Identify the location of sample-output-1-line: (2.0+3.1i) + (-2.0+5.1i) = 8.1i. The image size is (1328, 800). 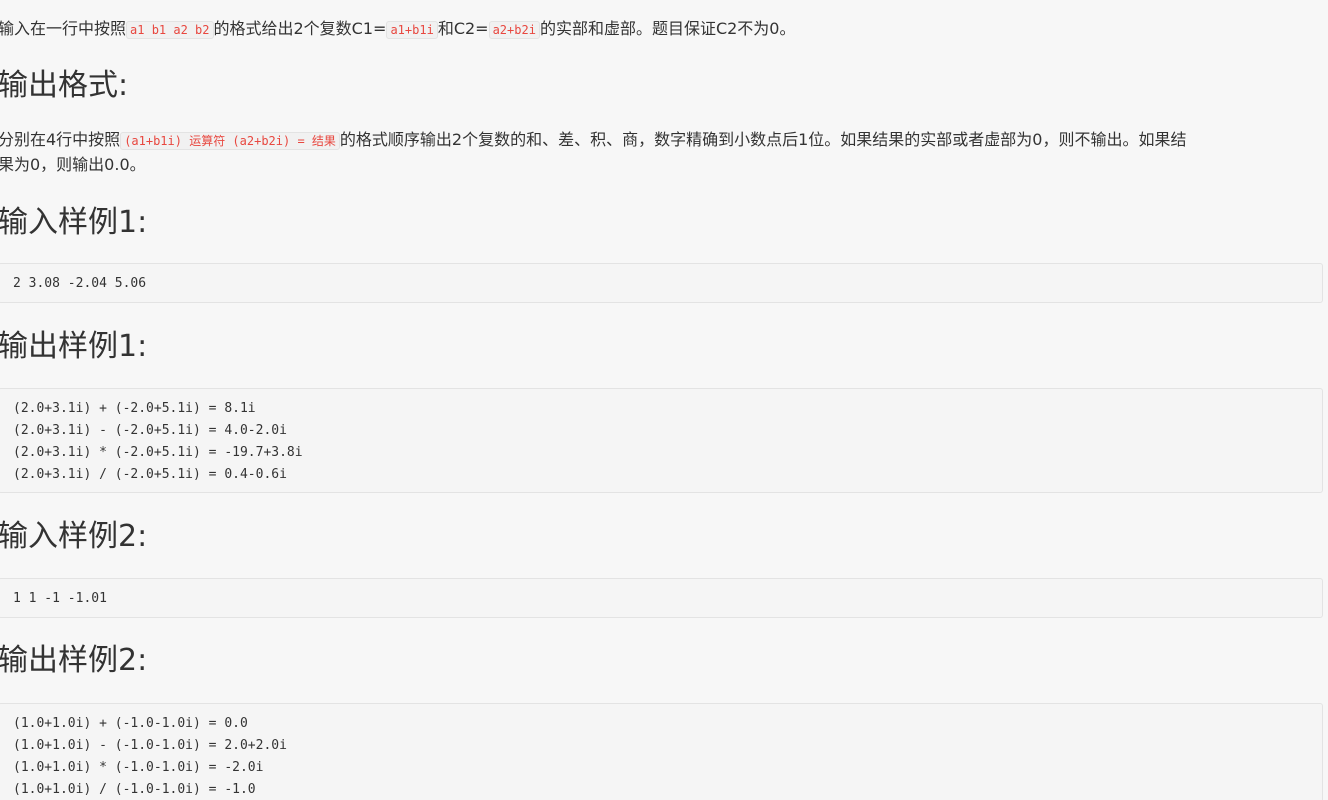
(134, 408).